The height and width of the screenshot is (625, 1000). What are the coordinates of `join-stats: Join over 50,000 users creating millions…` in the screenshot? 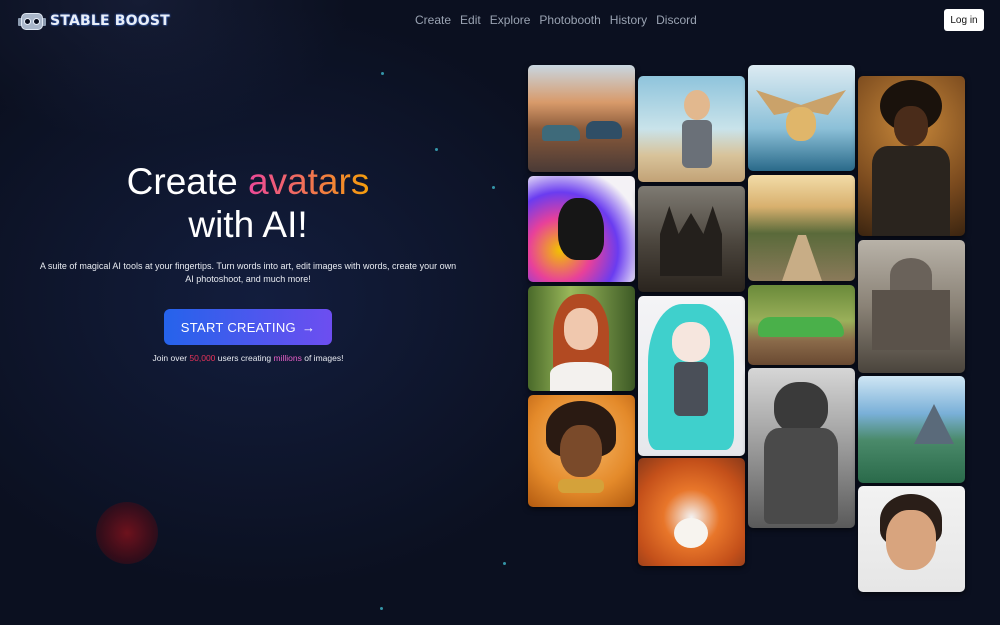 It's located at (248, 358).